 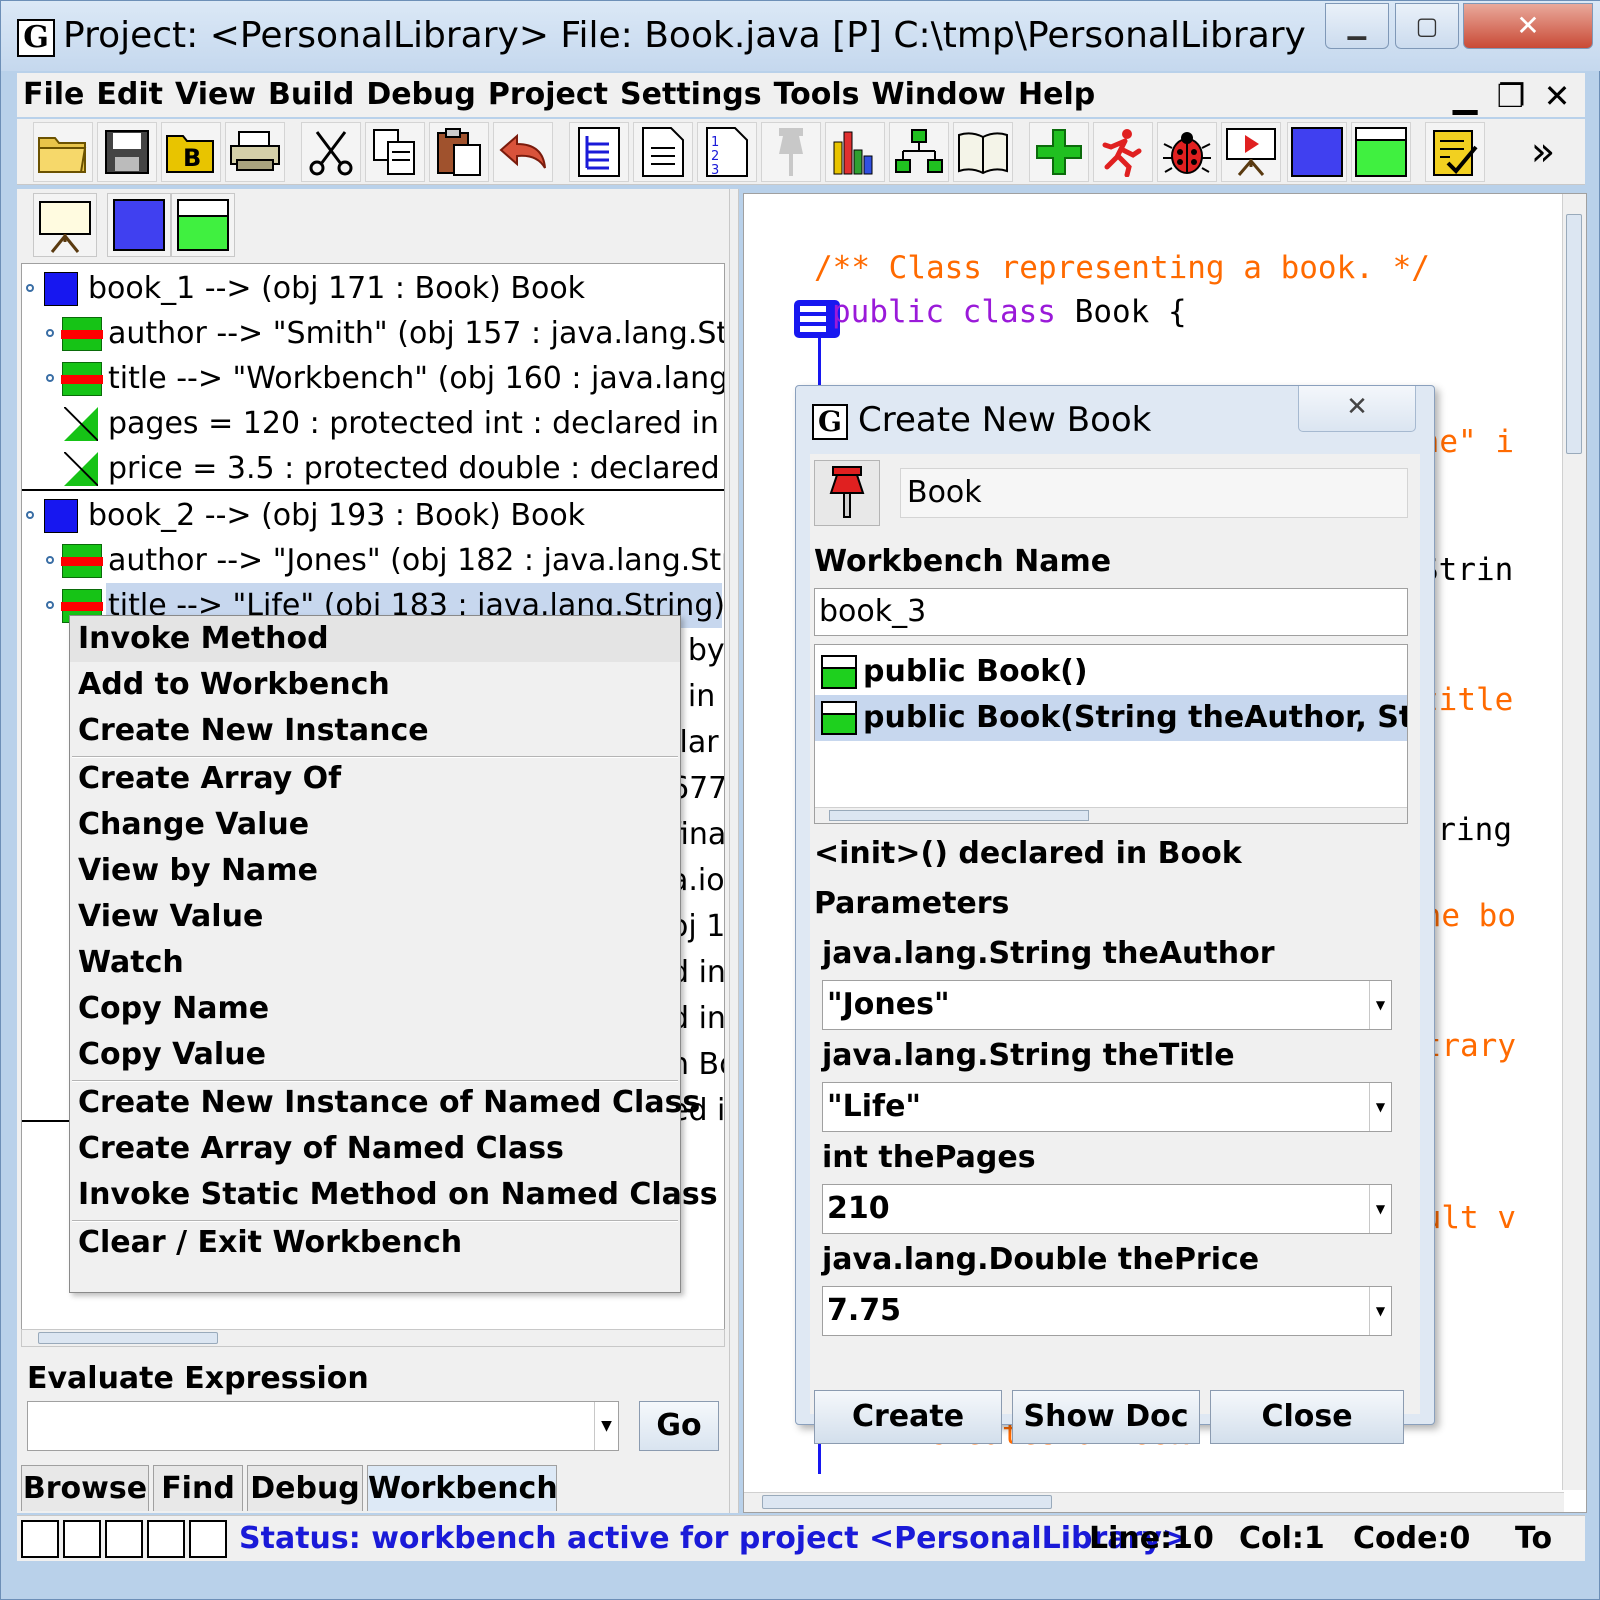 I want to click on menu-item-add-to-workbench: Add to Workbench, so click(x=375, y=685).